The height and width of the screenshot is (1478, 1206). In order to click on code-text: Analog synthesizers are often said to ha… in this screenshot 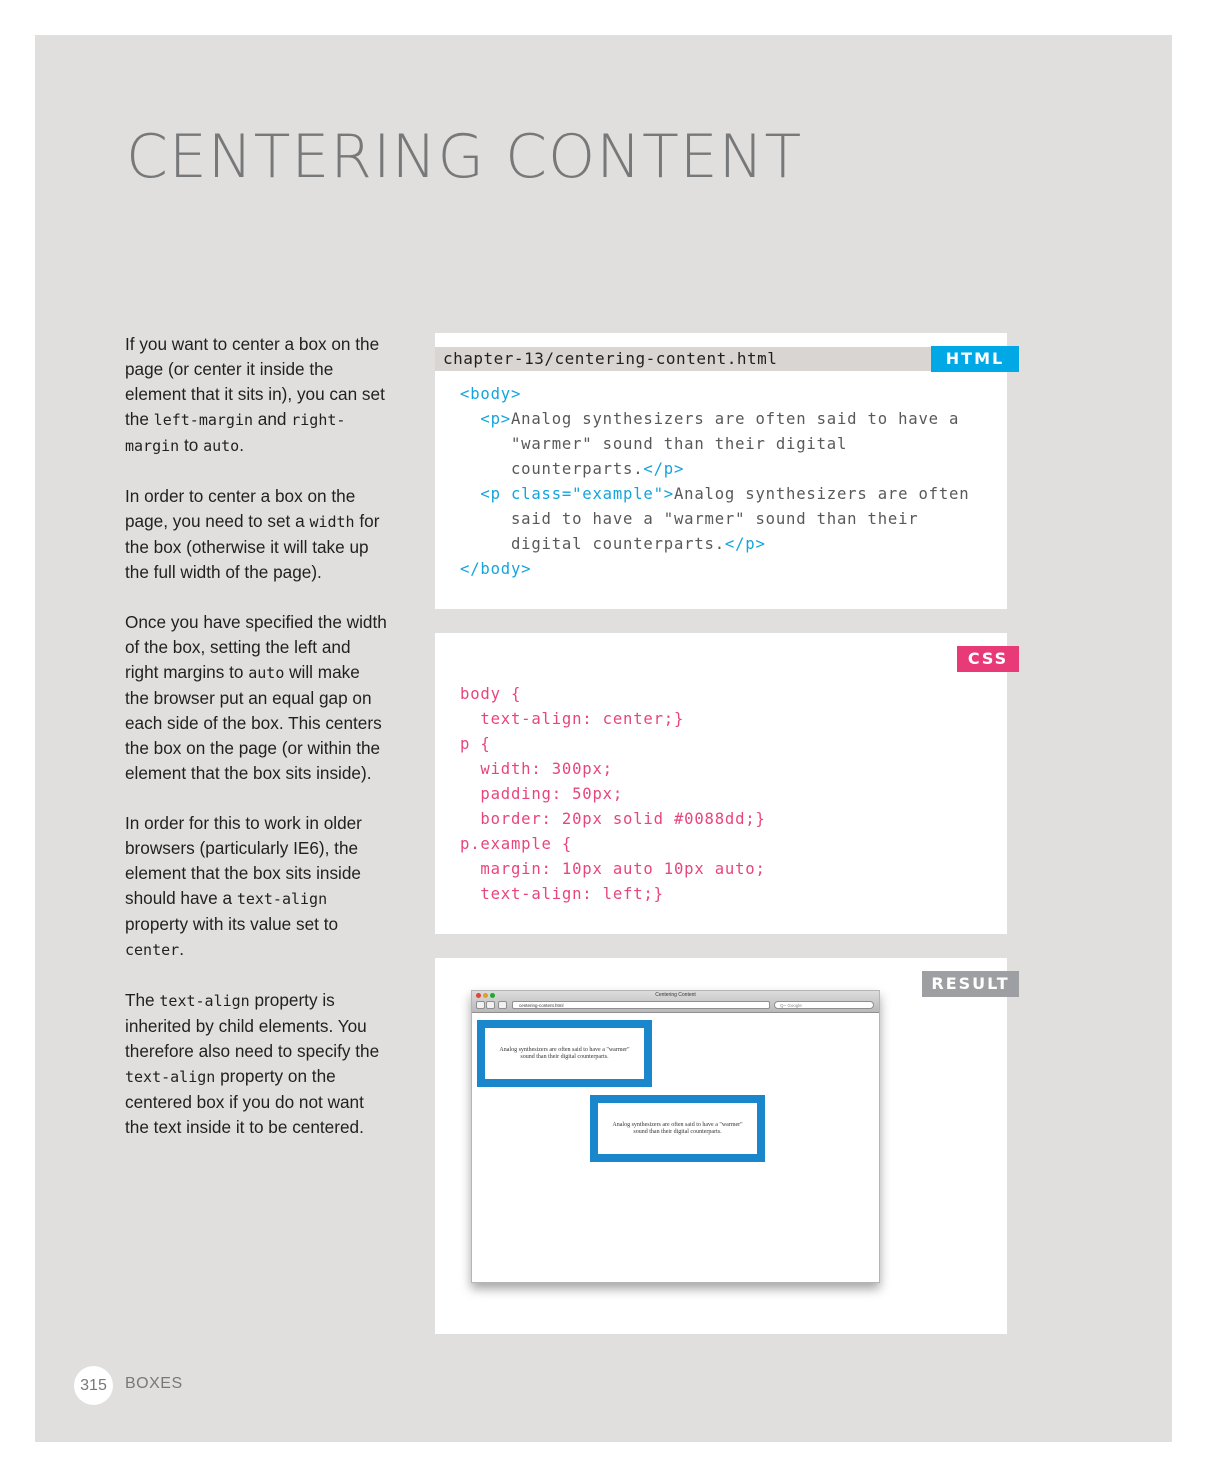, I will do `click(735, 419)`.